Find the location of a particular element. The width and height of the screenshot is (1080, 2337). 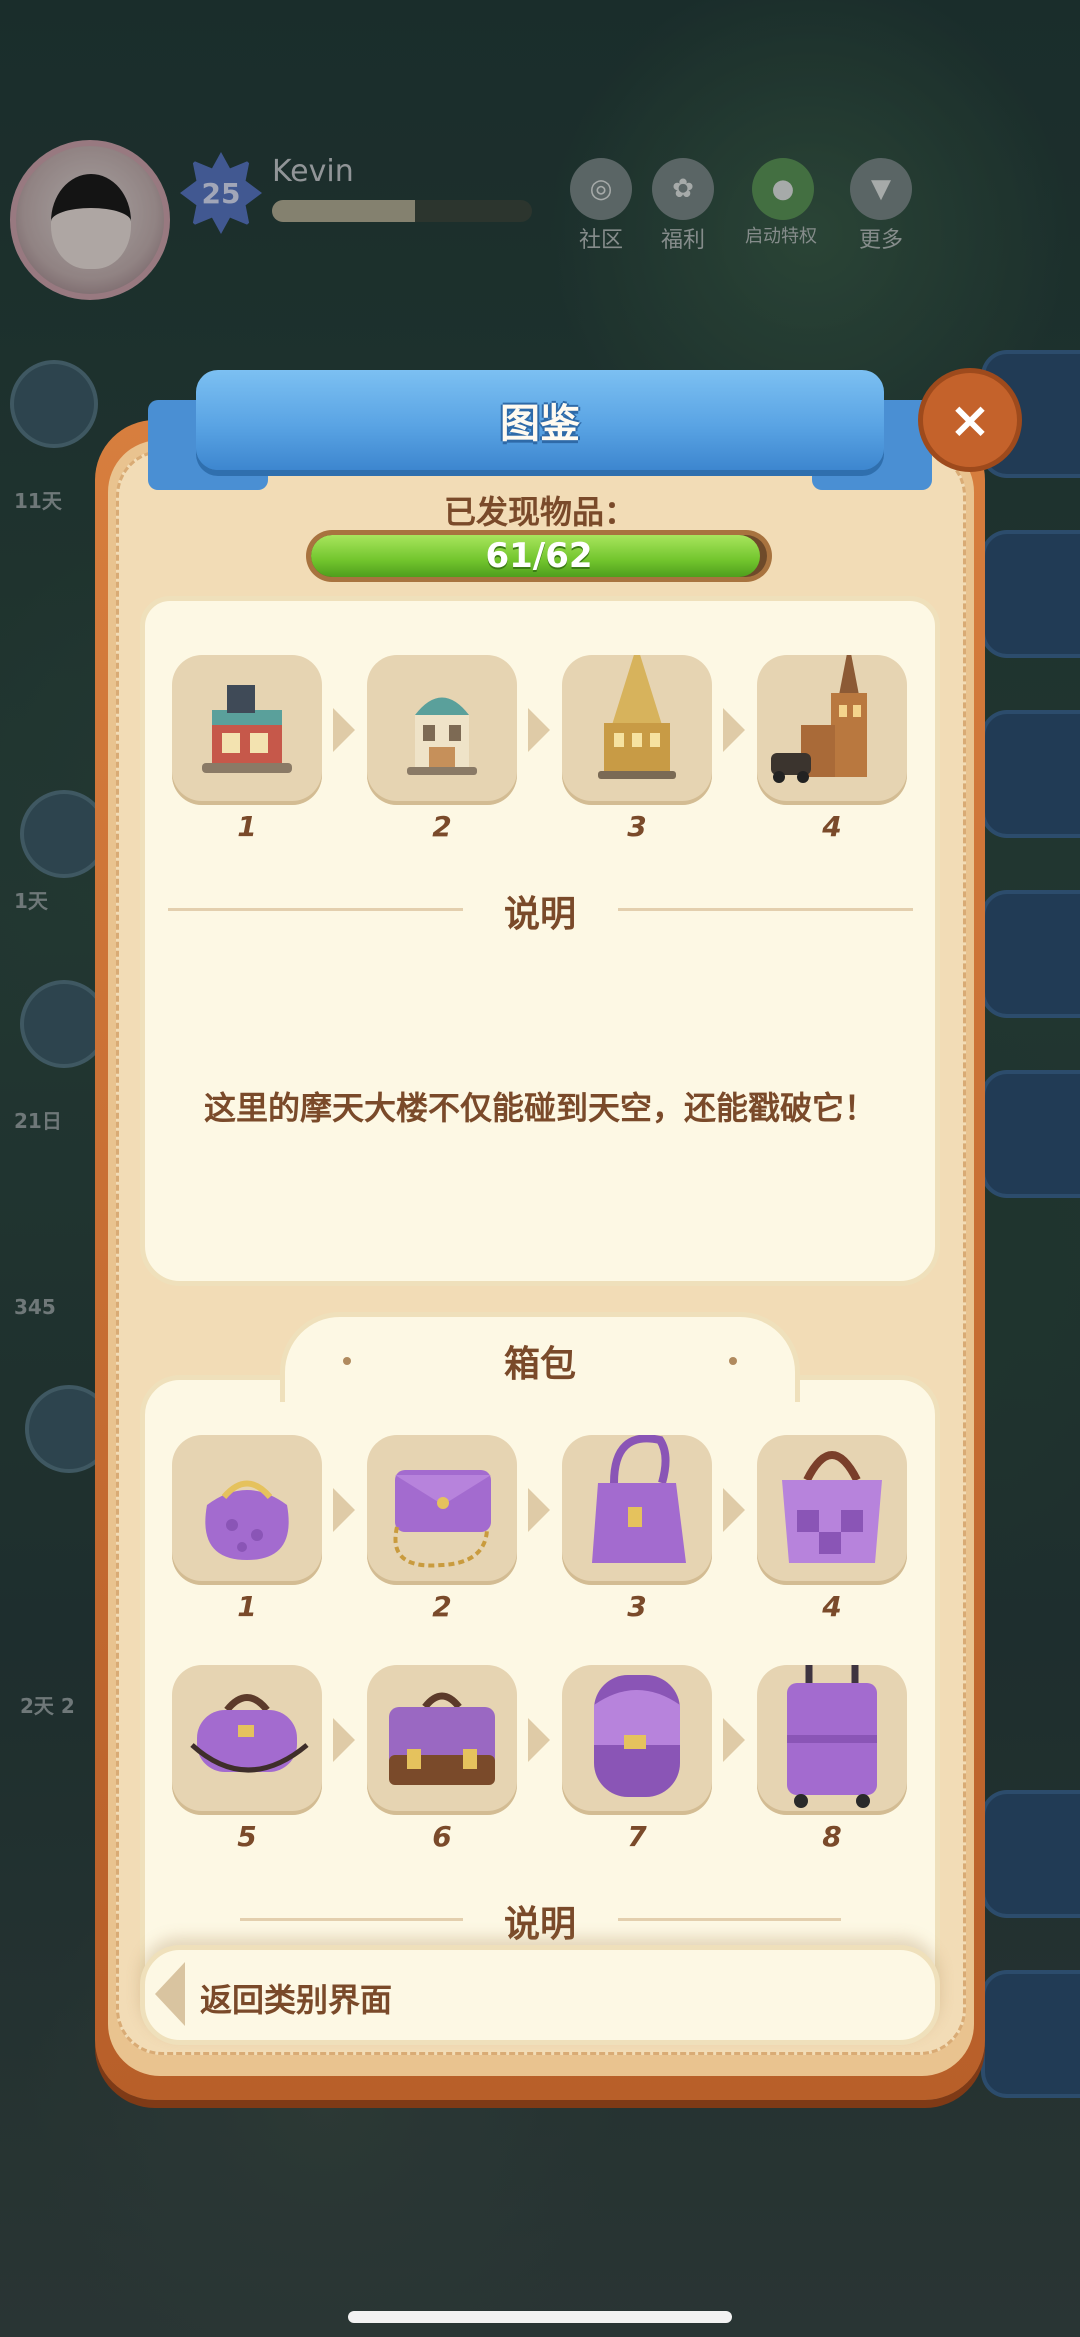

clutch-bag-icon is located at coordinates (442, 1519).